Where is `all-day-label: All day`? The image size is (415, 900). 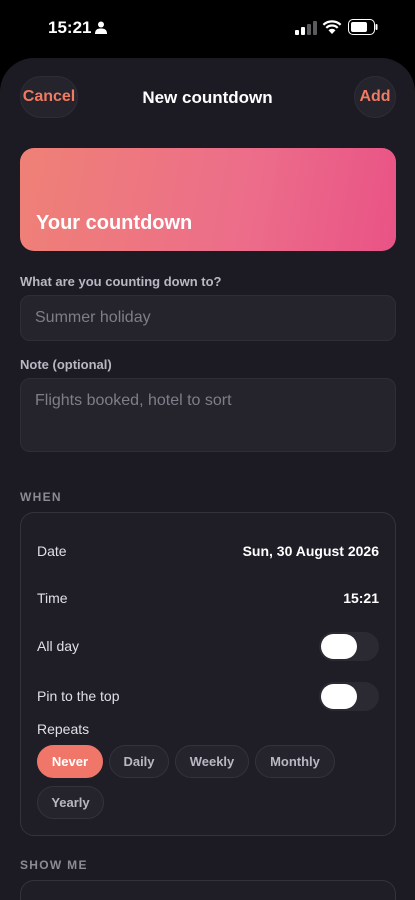 all-day-label: All day is located at coordinates (58, 646).